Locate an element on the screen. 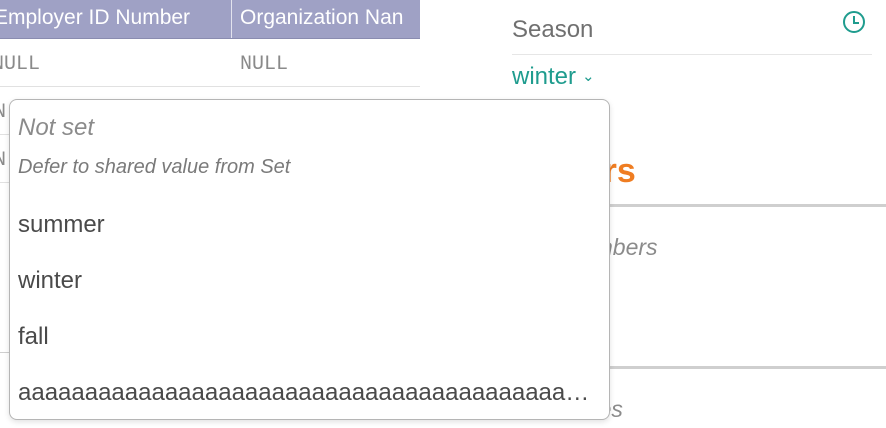 The width and height of the screenshot is (886, 428). season-select: winter ⌄ is located at coordinates (553, 77).